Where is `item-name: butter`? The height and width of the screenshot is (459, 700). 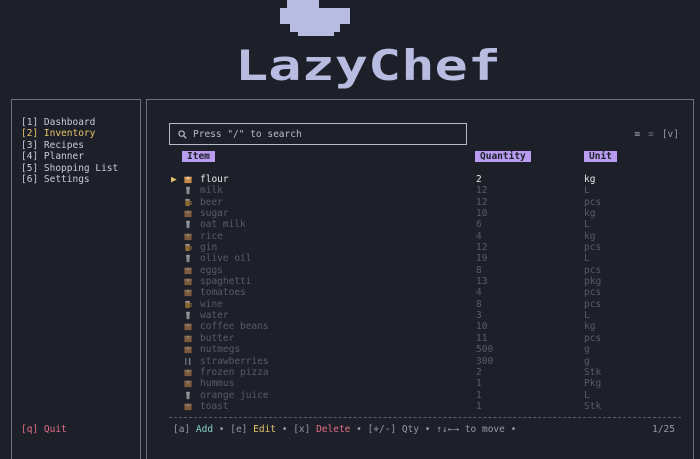 item-name: butter is located at coordinates (217, 338).